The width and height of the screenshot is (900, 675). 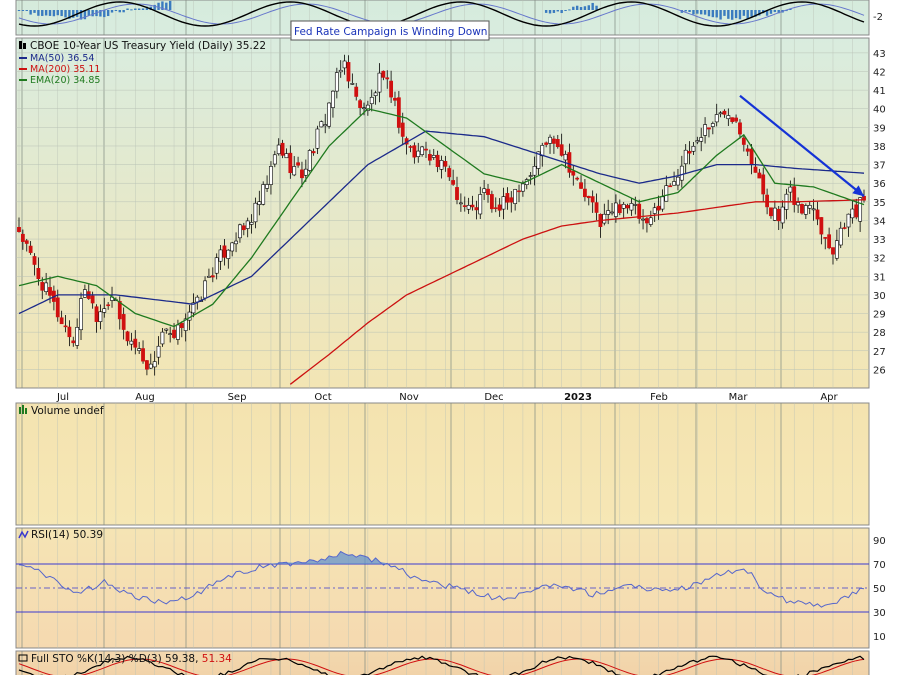 I want to click on sto-label-main: Full STO %K(14,3) %D(3) 59.38,, so click(x=114, y=659).